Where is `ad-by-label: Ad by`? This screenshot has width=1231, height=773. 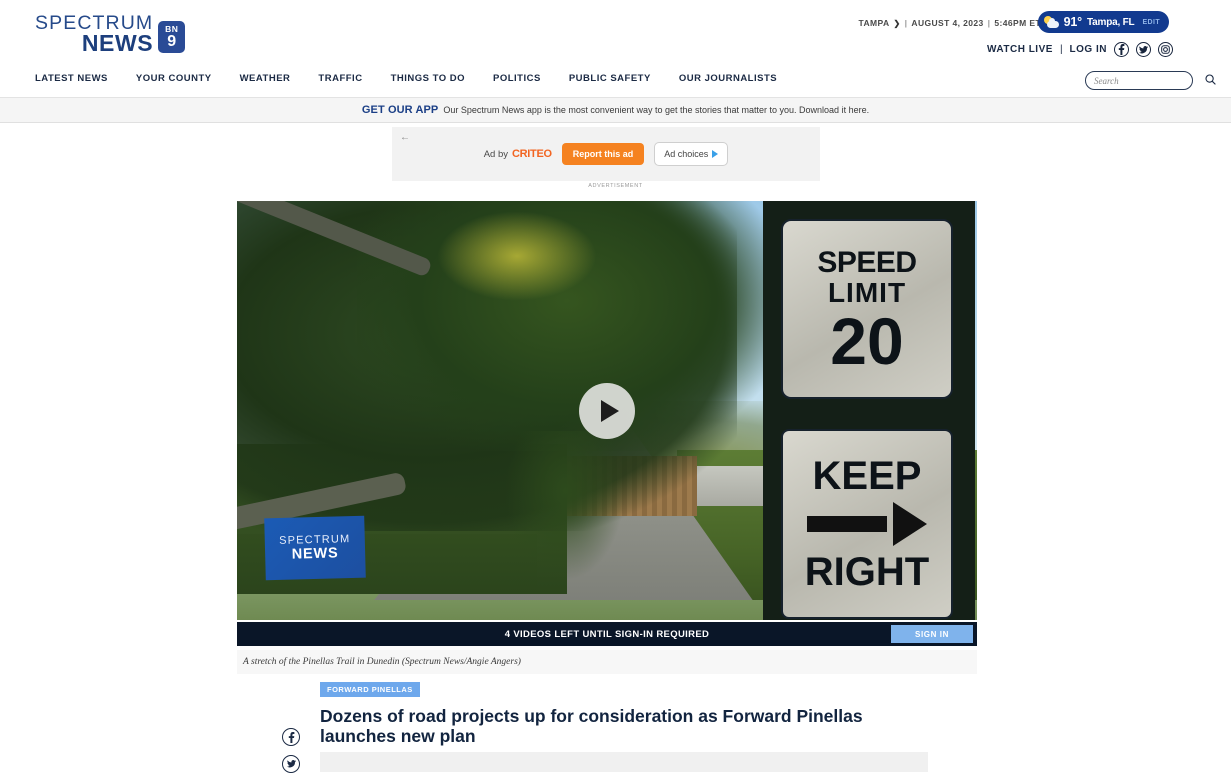 ad-by-label: Ad by is located at coordinates (495, 154).